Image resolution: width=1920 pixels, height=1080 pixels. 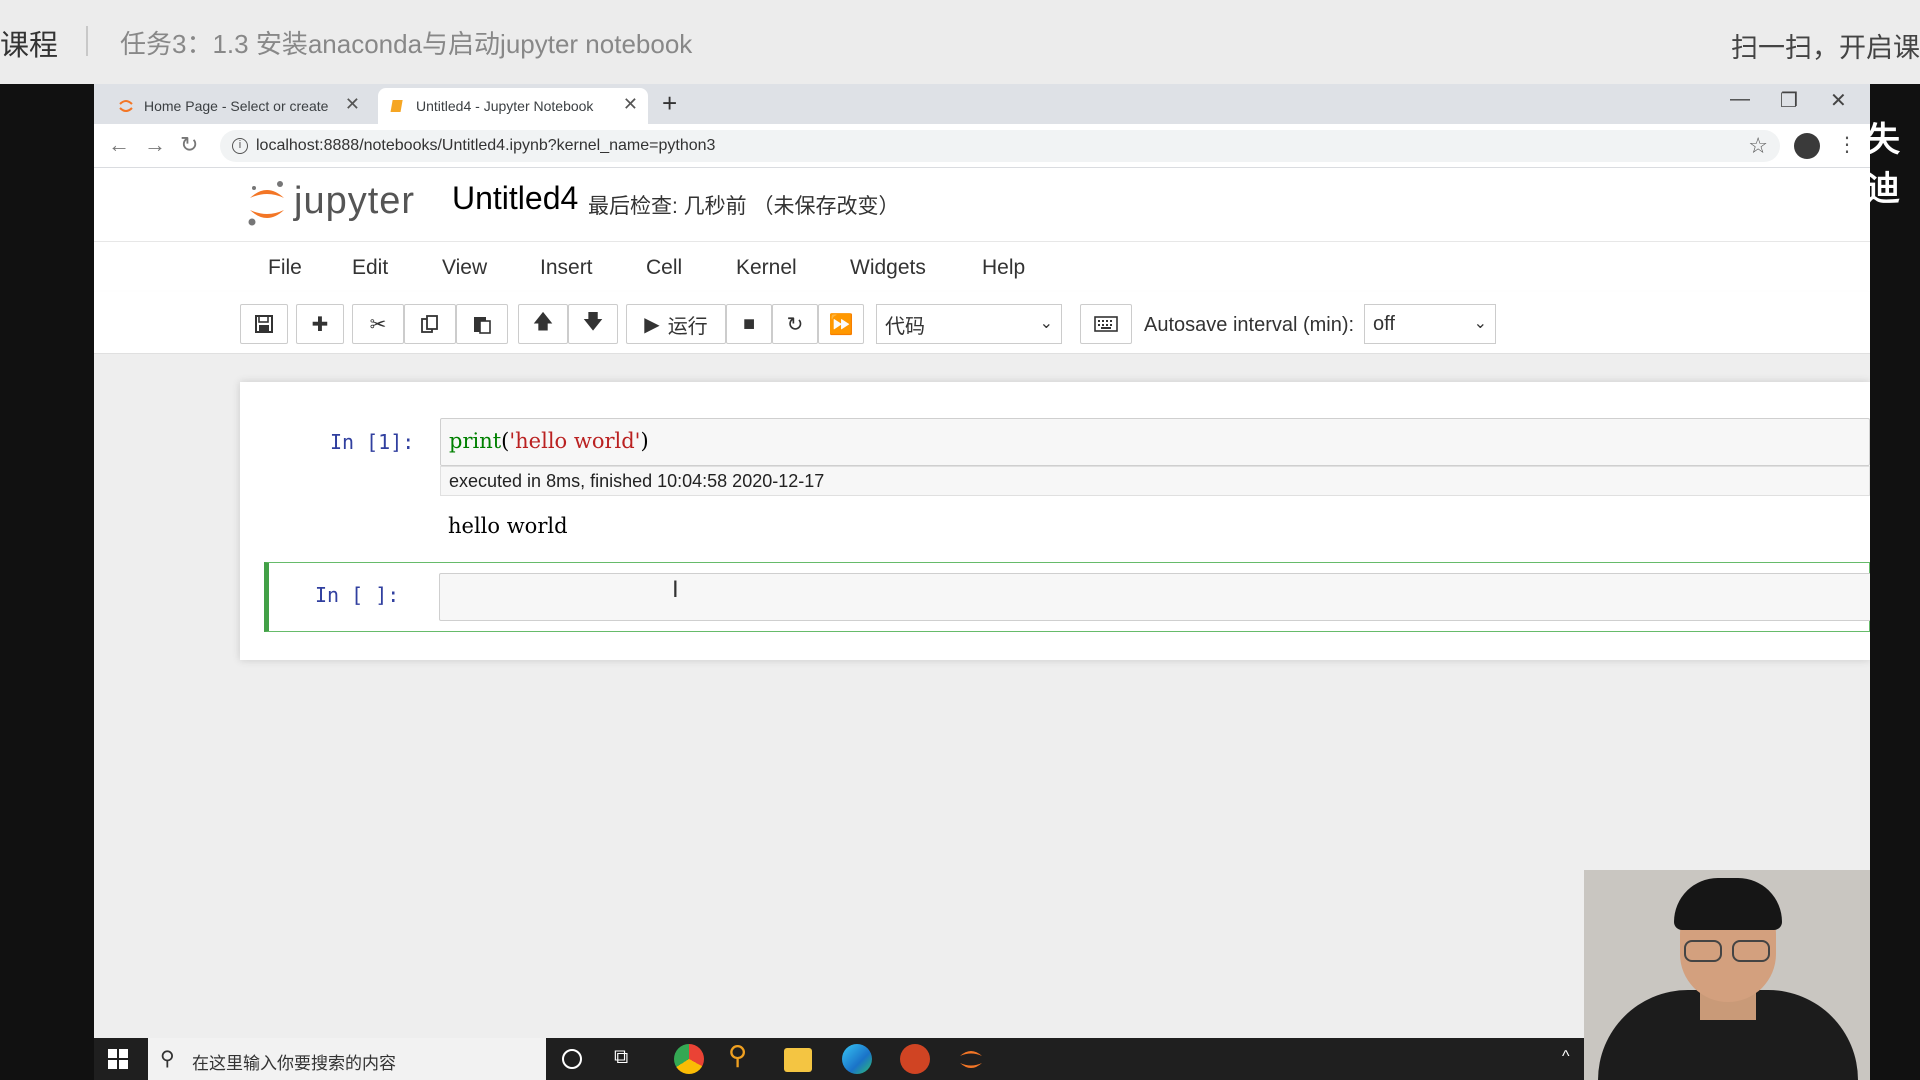 I want to click on code-string: 'hello world', so click(x=575, y=441).